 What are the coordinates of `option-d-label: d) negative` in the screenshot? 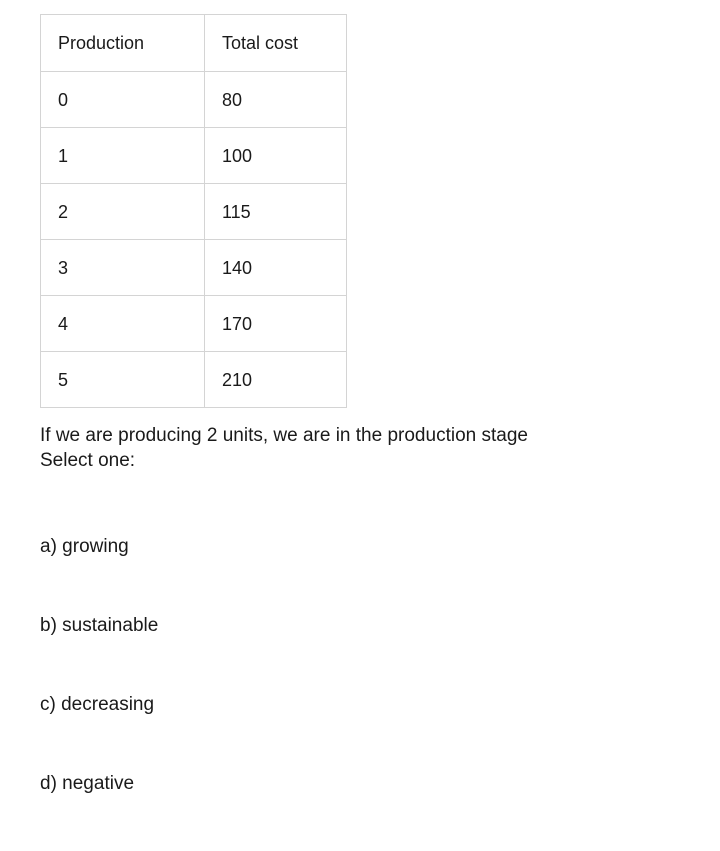 It's located at (87, 783).